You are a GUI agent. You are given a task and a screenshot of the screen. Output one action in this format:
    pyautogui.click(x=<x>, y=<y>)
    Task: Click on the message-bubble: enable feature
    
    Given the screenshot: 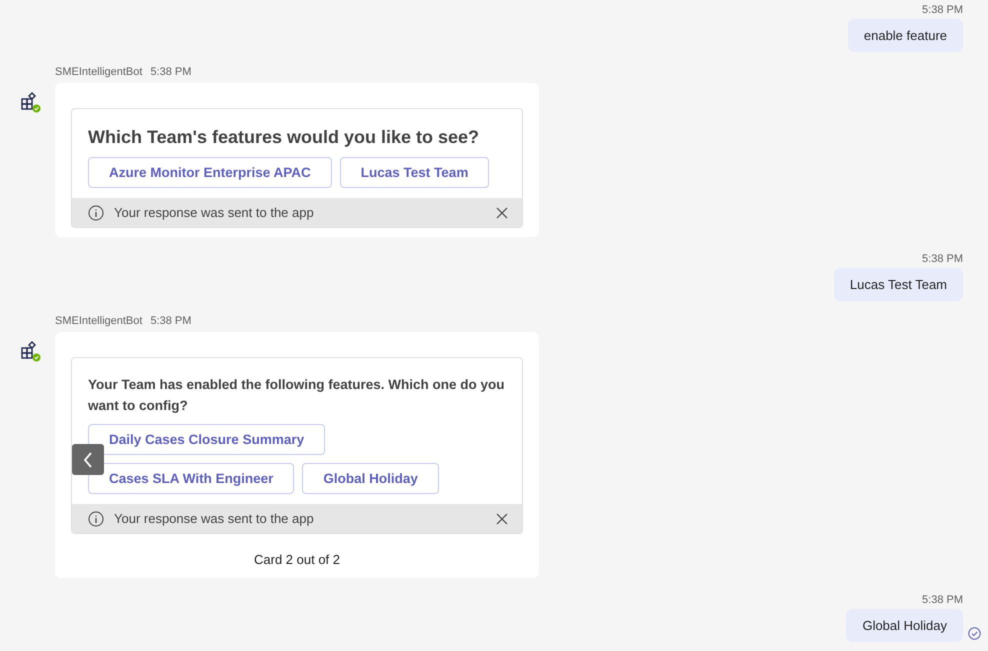 What is the action you would take?
    pyautogui.click(x=905, y=35)
    